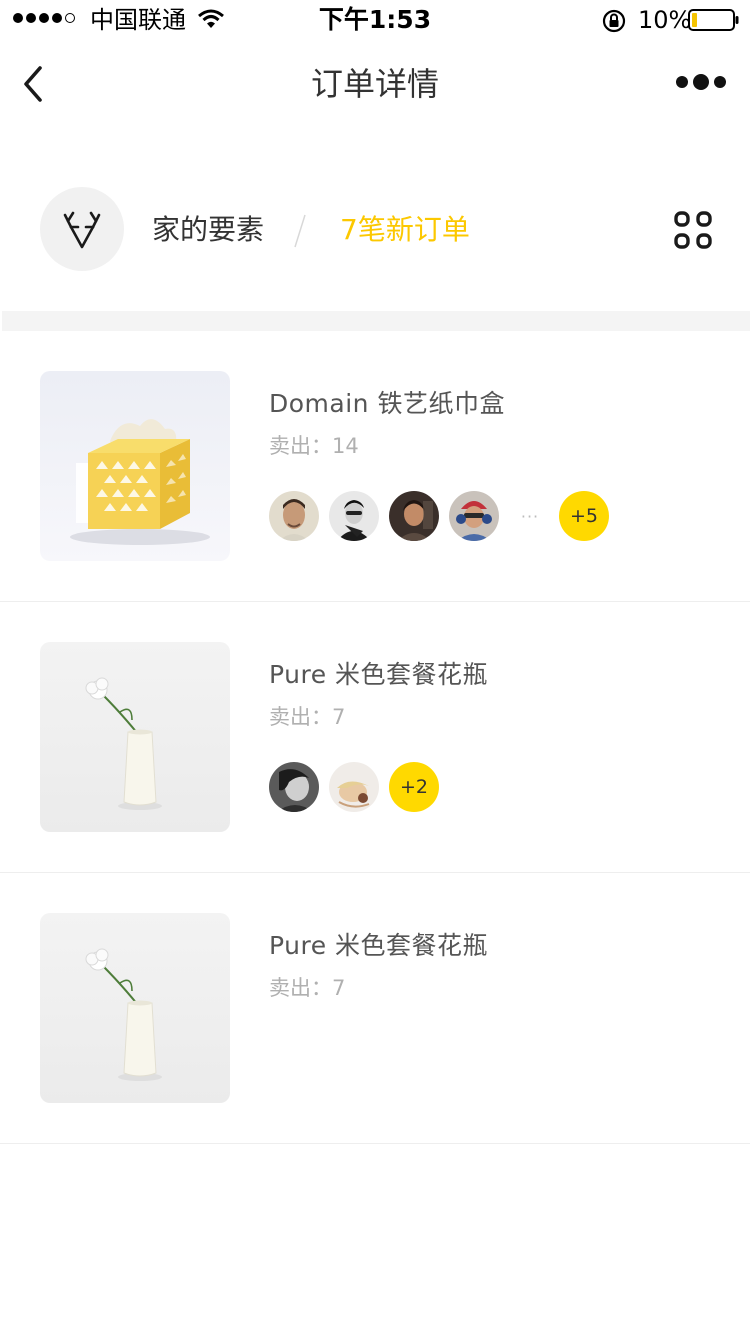 The image size is (750, 1334). Describe the element at coordinates (693, 230) in the screenshot. I see `grid-icon` at that location.